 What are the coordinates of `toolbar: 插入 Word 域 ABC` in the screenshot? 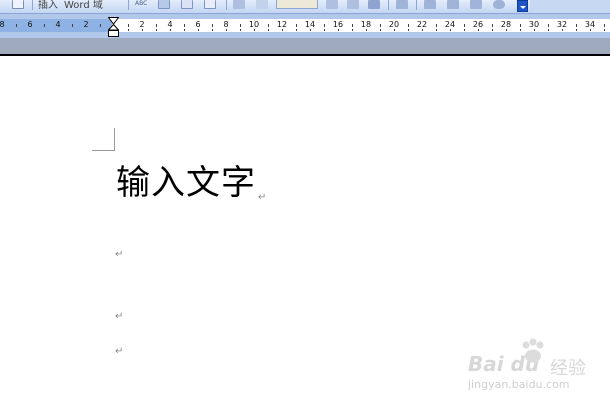 It's located at (305, 7).